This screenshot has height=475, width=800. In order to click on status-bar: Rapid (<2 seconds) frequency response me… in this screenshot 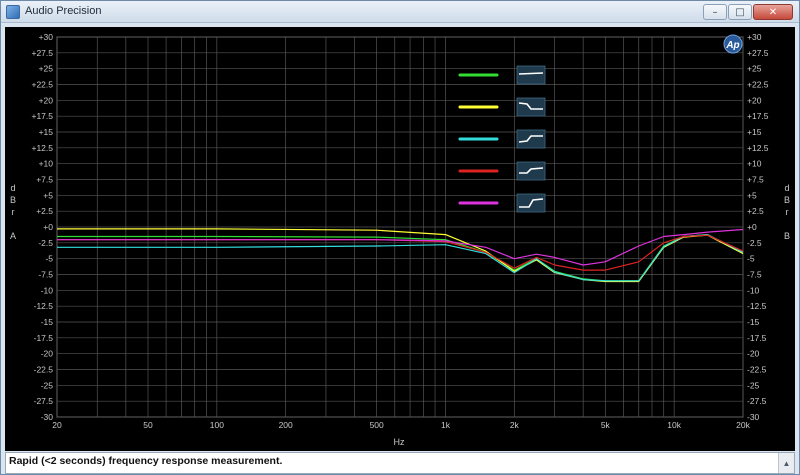, I will do `click(400, 463)`.